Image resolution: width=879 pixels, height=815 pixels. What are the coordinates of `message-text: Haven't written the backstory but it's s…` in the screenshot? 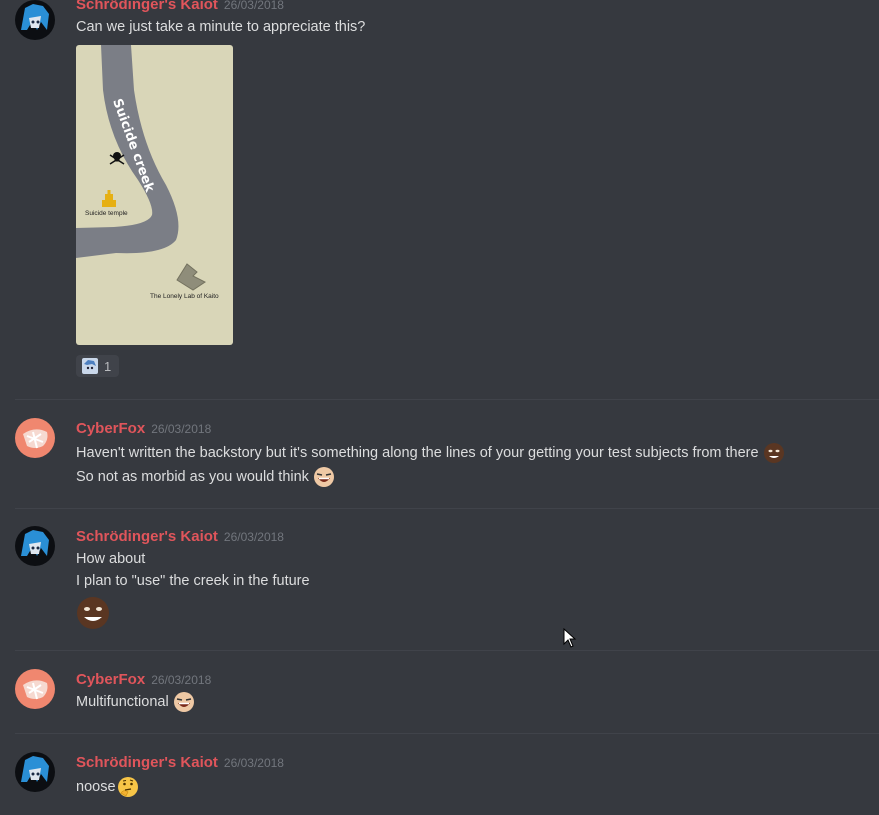 It's located at (430, 453).